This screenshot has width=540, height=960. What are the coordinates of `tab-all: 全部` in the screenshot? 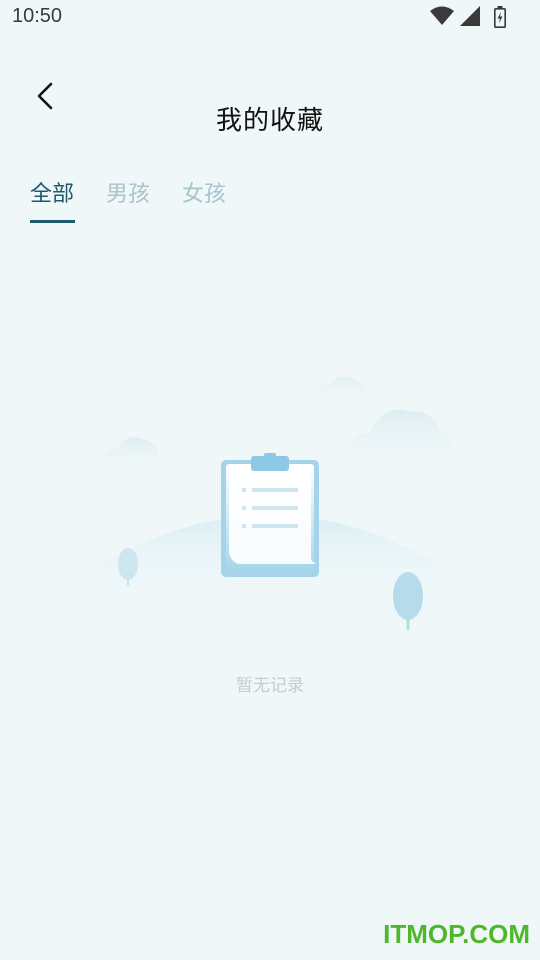 It's located at (52, 192).